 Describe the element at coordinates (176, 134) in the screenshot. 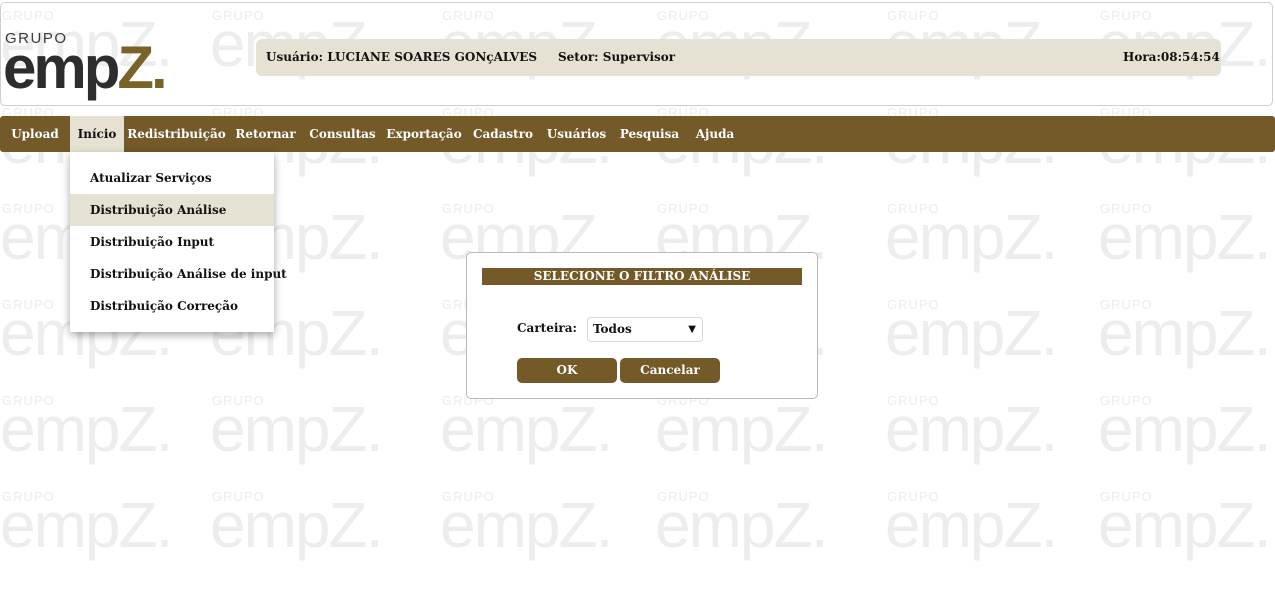

I see `menu-redistribuicao: Redistribuição` at that location.